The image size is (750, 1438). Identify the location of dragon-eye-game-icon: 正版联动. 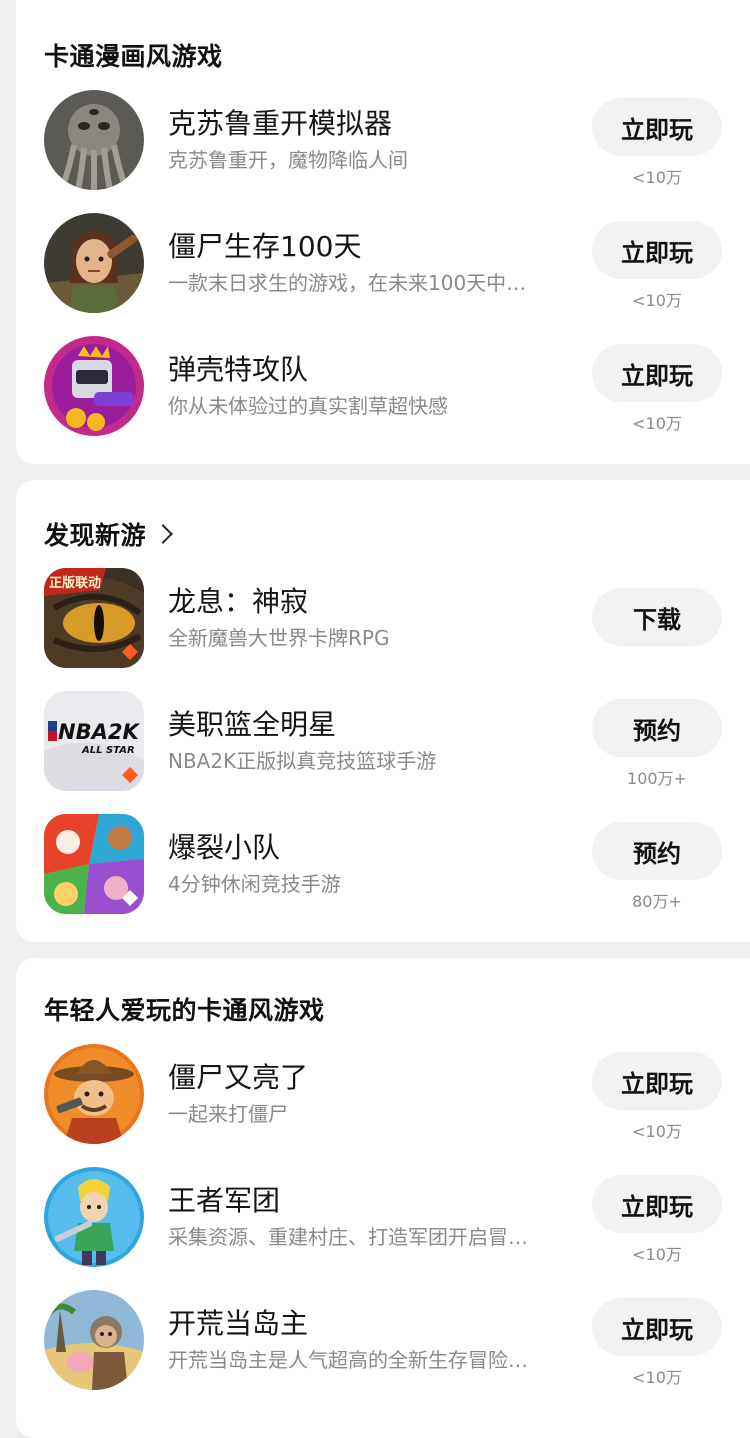
(94, 618).